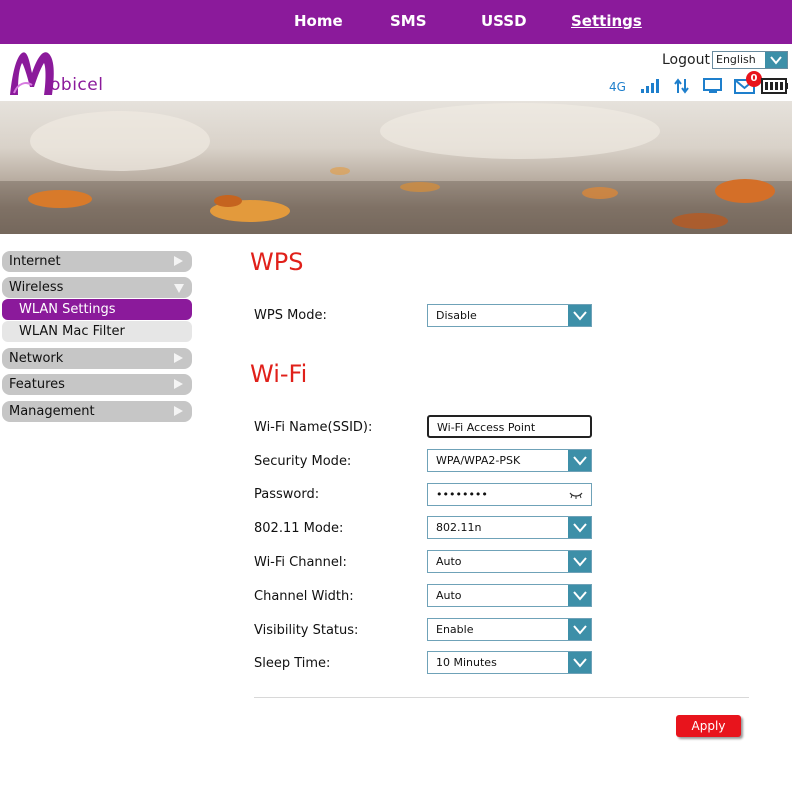  What do you see at coordinates (287, 494) in the screenshot?
I see `password-label: Password:` at bounding box center [287, 494].